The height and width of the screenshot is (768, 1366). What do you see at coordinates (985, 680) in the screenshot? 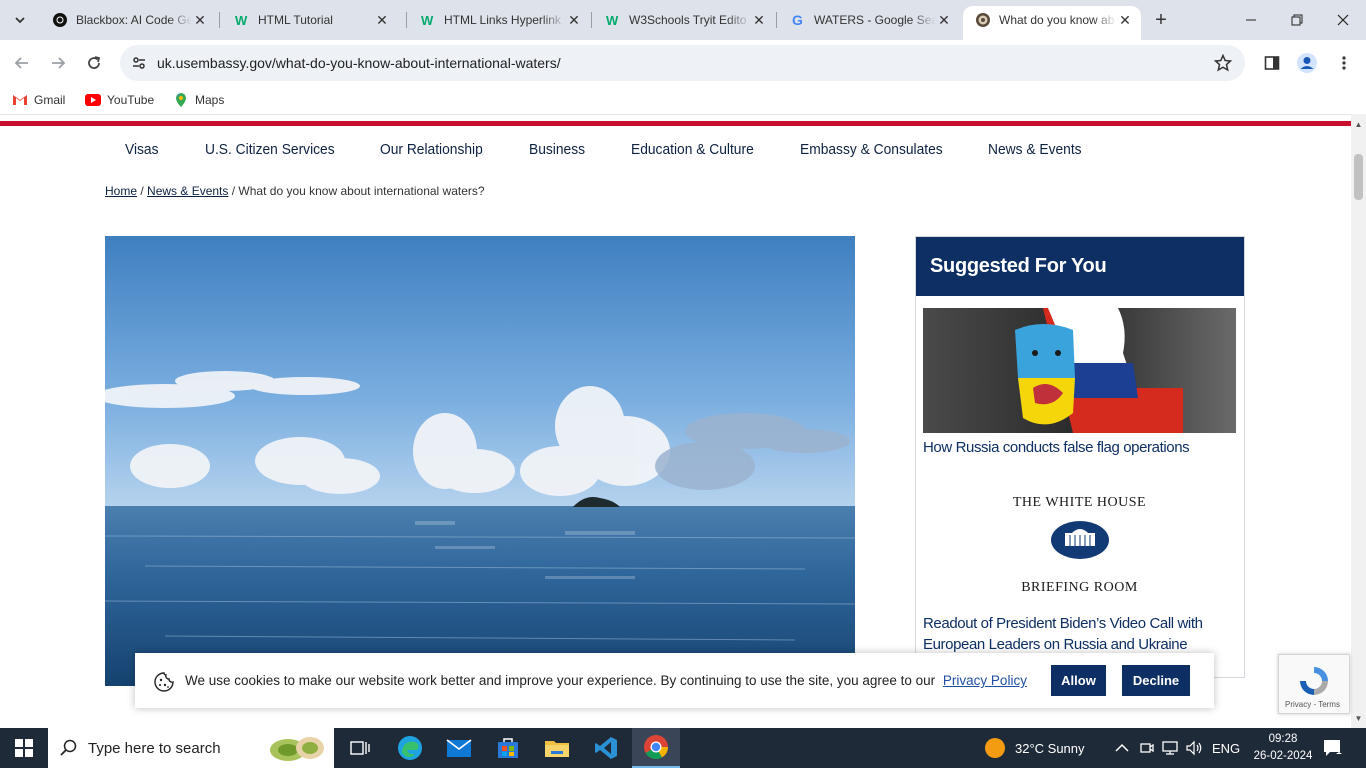
I see `privacy-policy-link: Privacy Policy` at bounding box center [985, 680].